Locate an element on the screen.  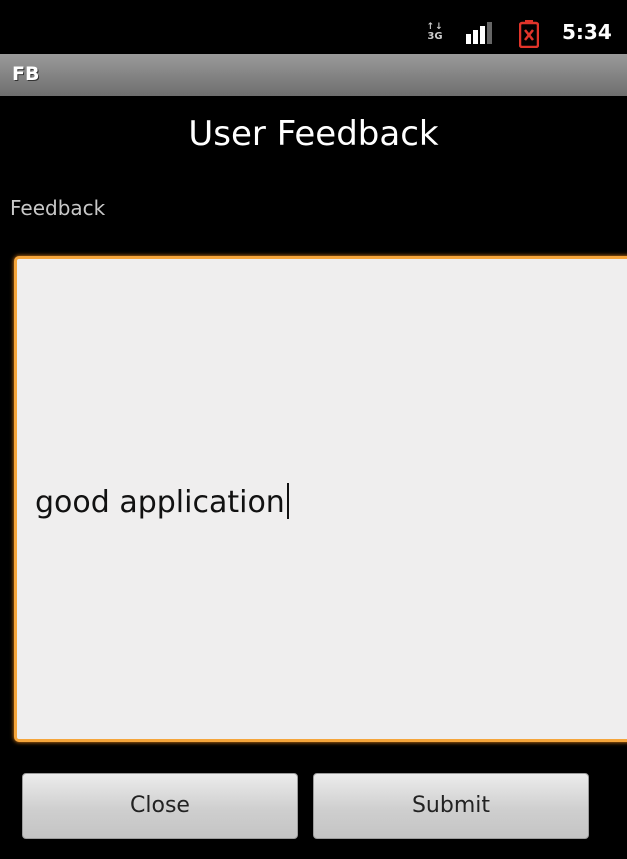
battery-alert-icon is located at coordinates (529, 34).